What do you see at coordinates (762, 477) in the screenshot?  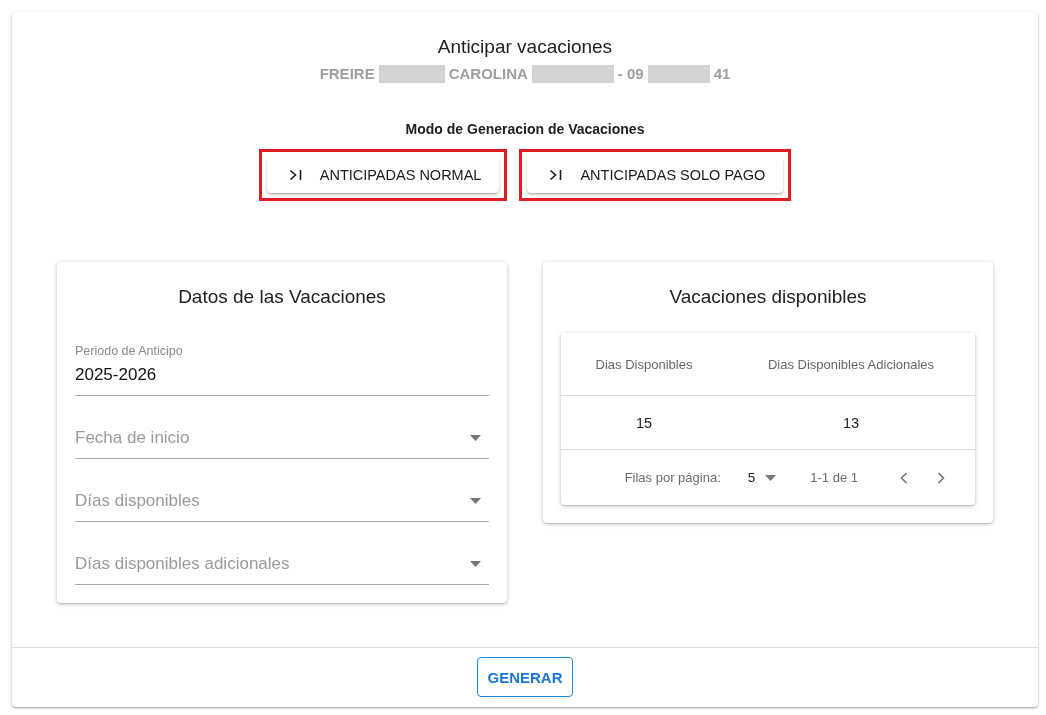 I see `rows-per-page-select: 5` at bounding box center [762, 477].